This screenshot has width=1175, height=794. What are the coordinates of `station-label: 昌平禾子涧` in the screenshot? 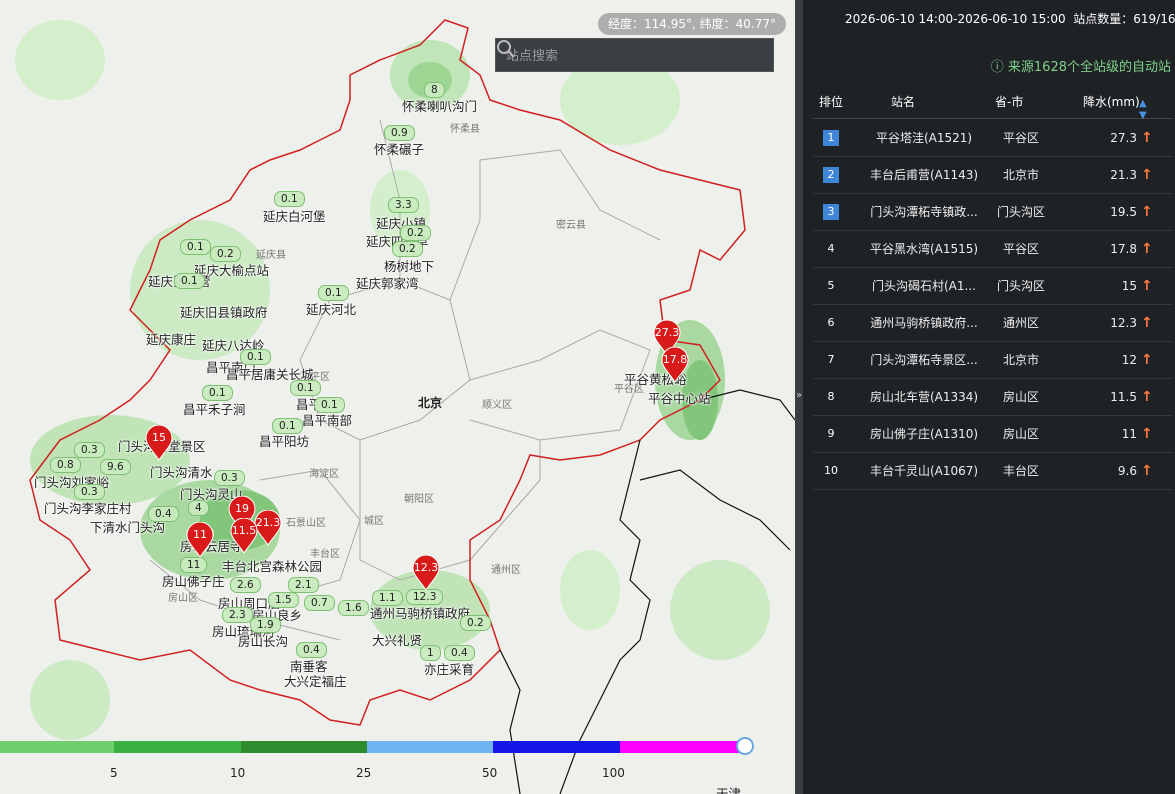 It's located at (214, 408).